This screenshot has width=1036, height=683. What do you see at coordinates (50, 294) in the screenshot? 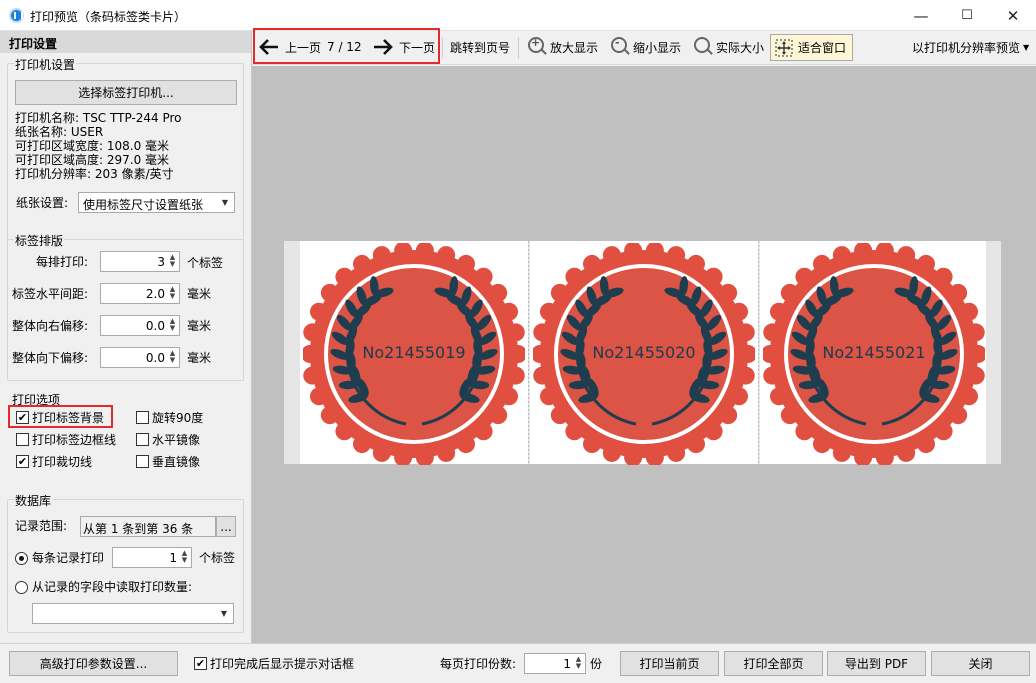
I see `h-spacing-label: 标签水平间距:` at bounding box center [50, 294].